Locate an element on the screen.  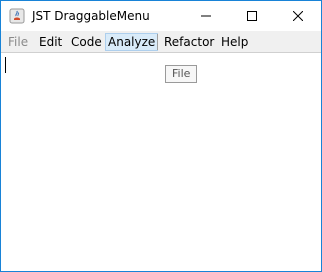
title-bar: JST DraggableMenu is located at coordinates (161, 16).